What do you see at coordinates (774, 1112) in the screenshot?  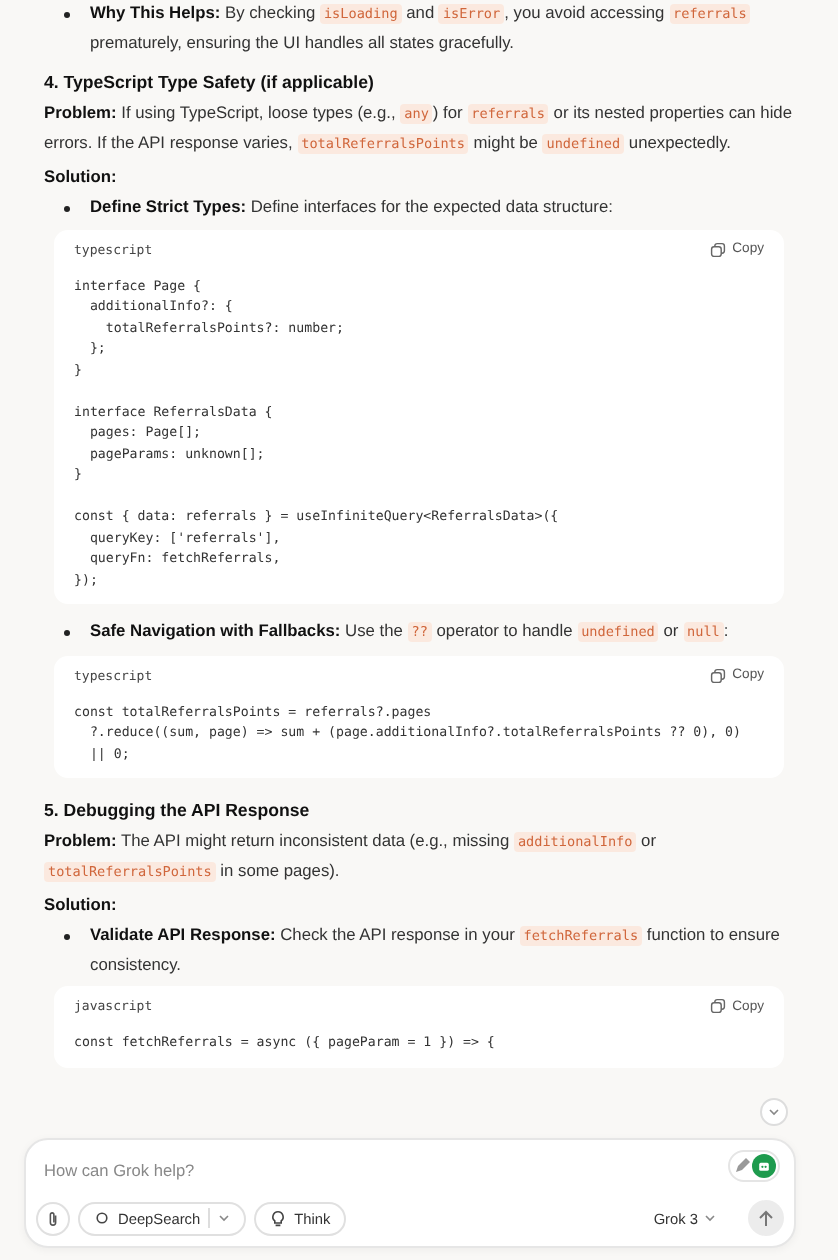 I see `chevron-down-icon` at bounding box center [774, 1112].